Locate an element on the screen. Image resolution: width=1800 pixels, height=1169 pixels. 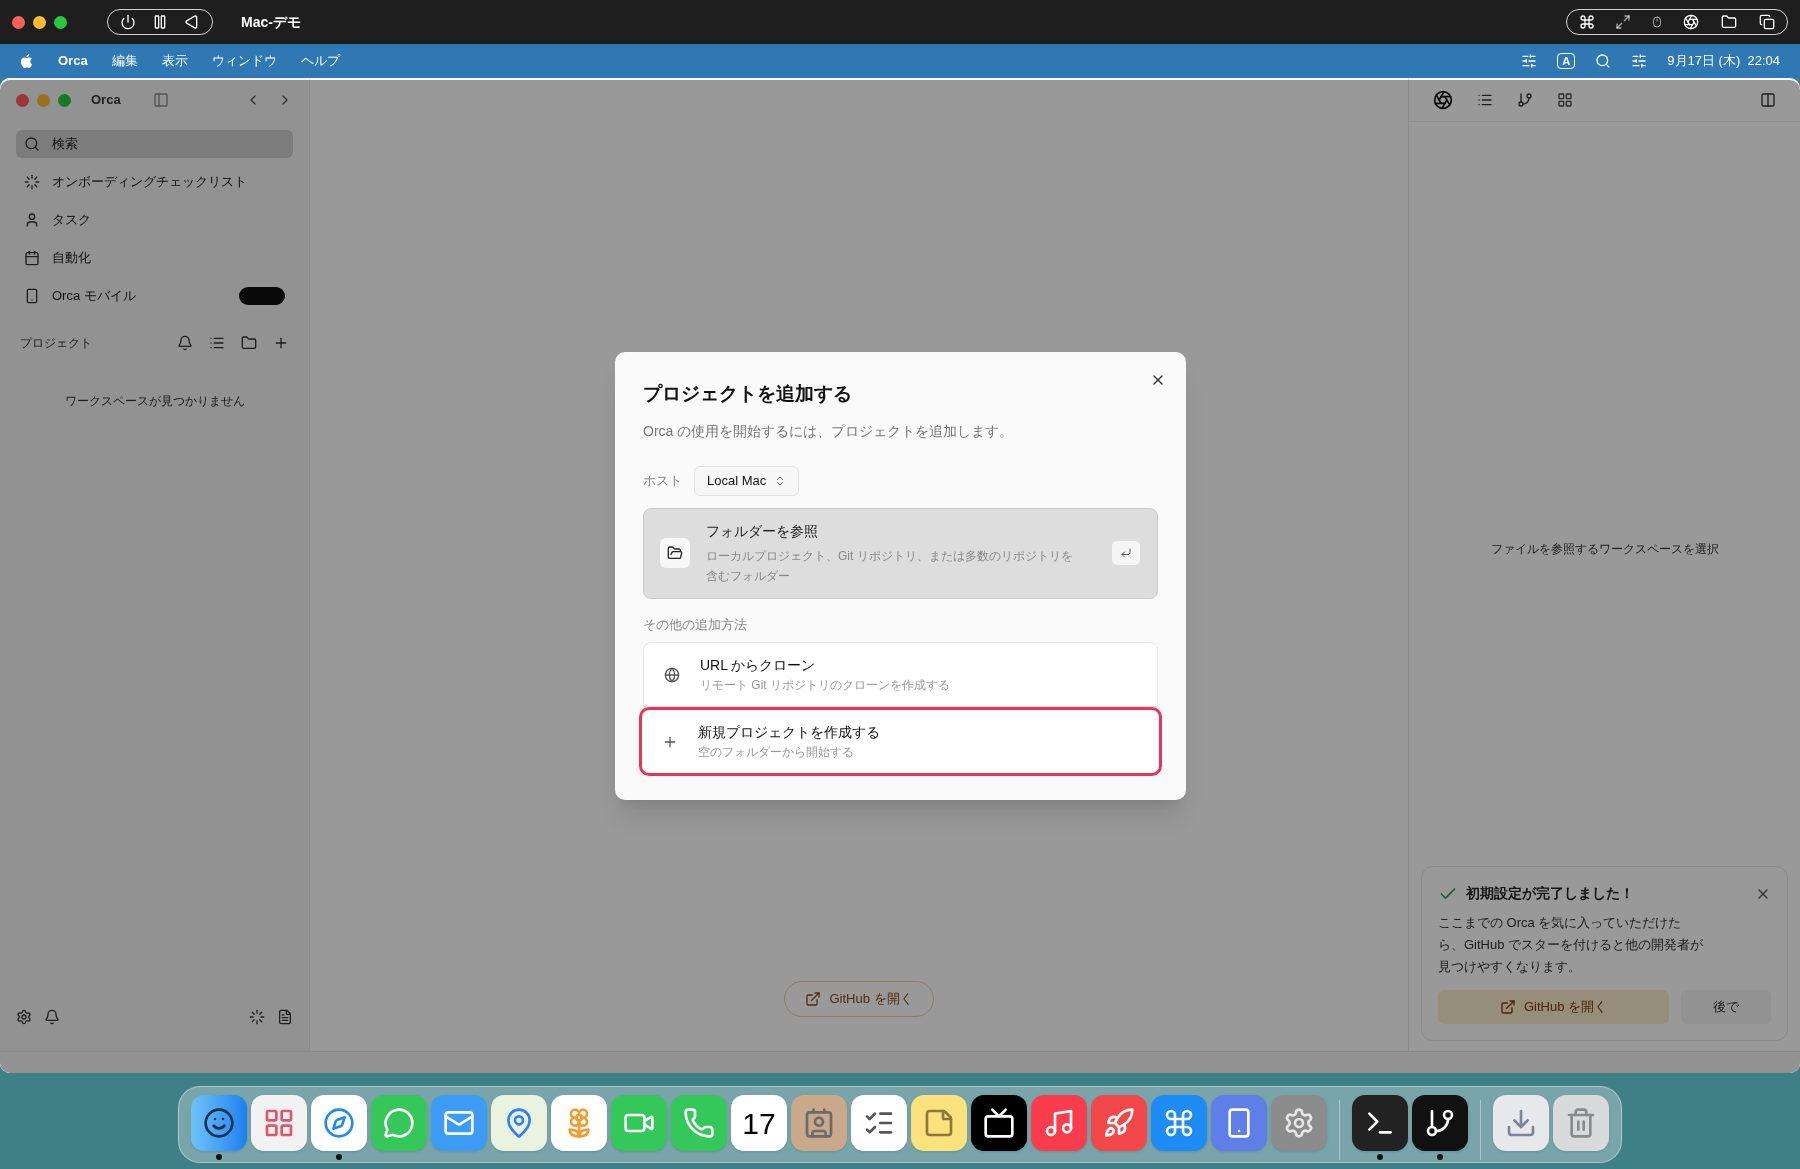
close-icon is located at coordinates (18, 22).